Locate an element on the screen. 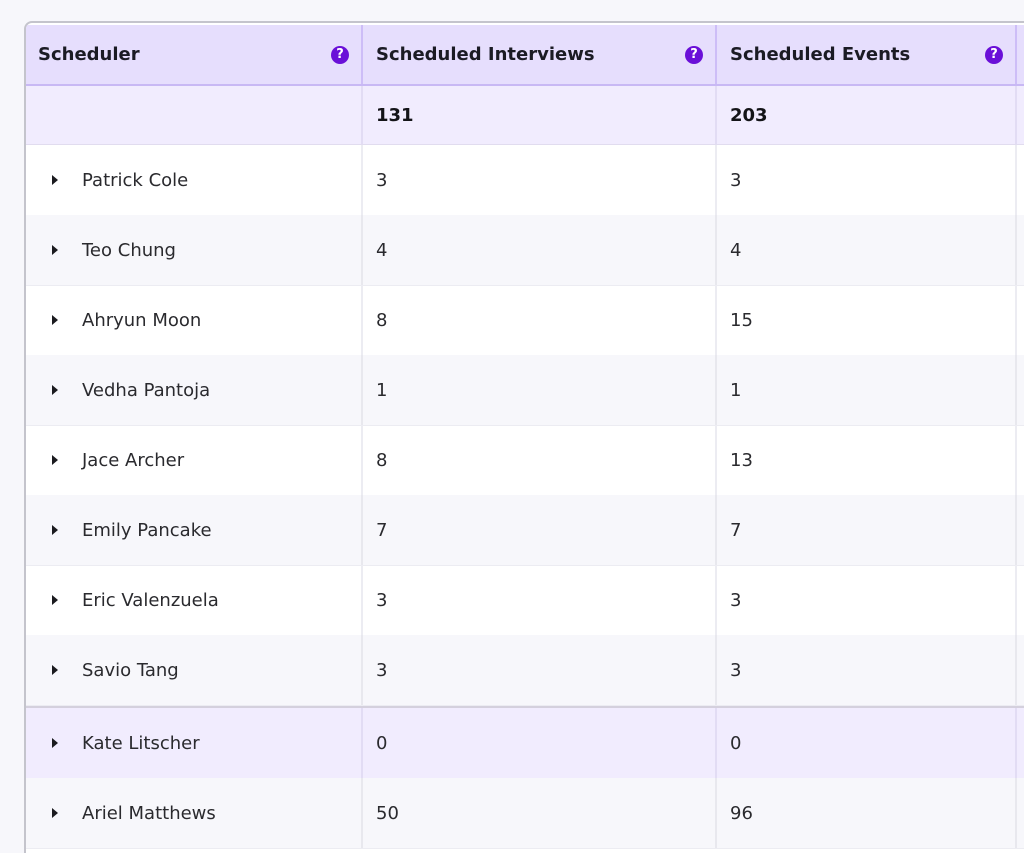 The image size is (1024, 853). table-row: Vedha Pantoja 1 1 is located at coordinates (525, 390).